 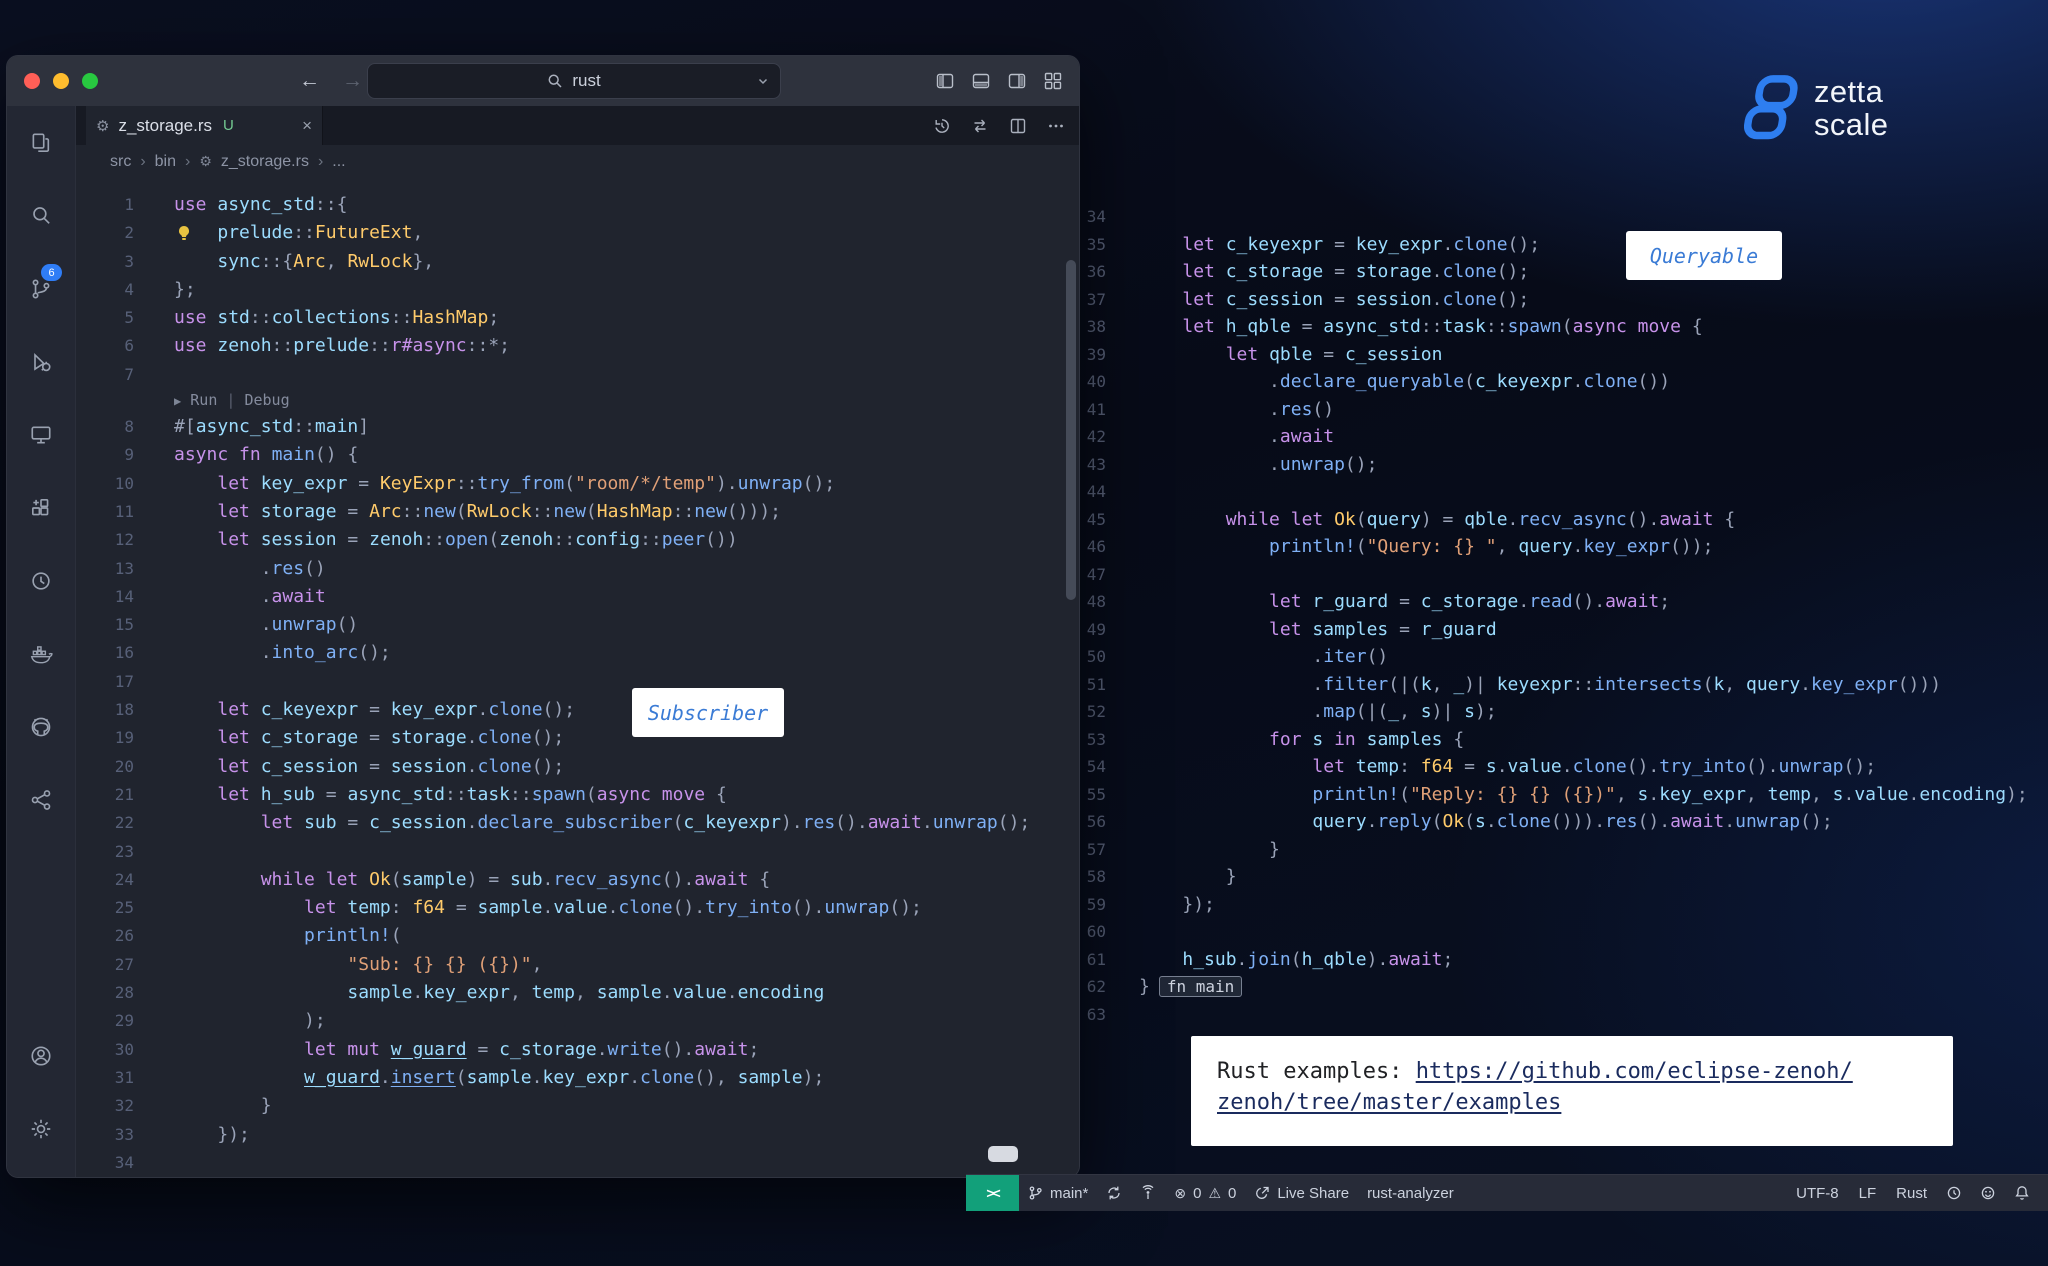 I want to click on tab-z-storage: ⚙ z_storage.rs U ×, so click(x=204, y=125).